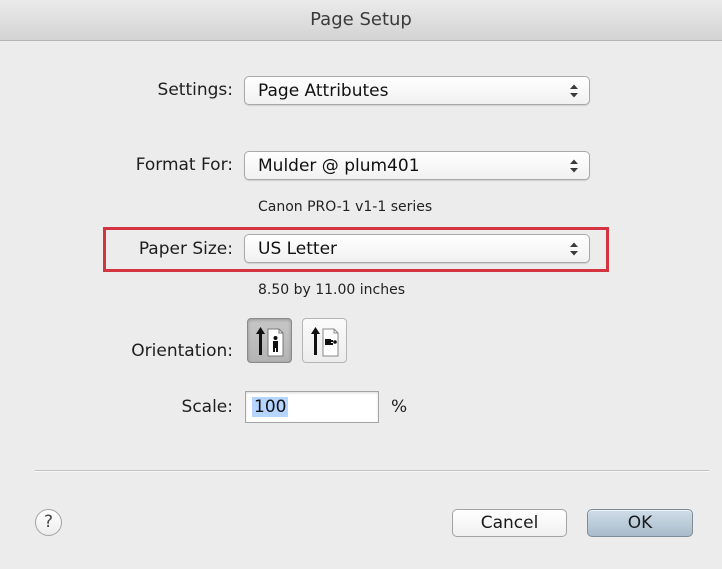 The image size is (722, 569). What do you see at coordinates (195, 90) in the screenshot?
I see `settings-label: Settings:` at bounding box center [195, 90].